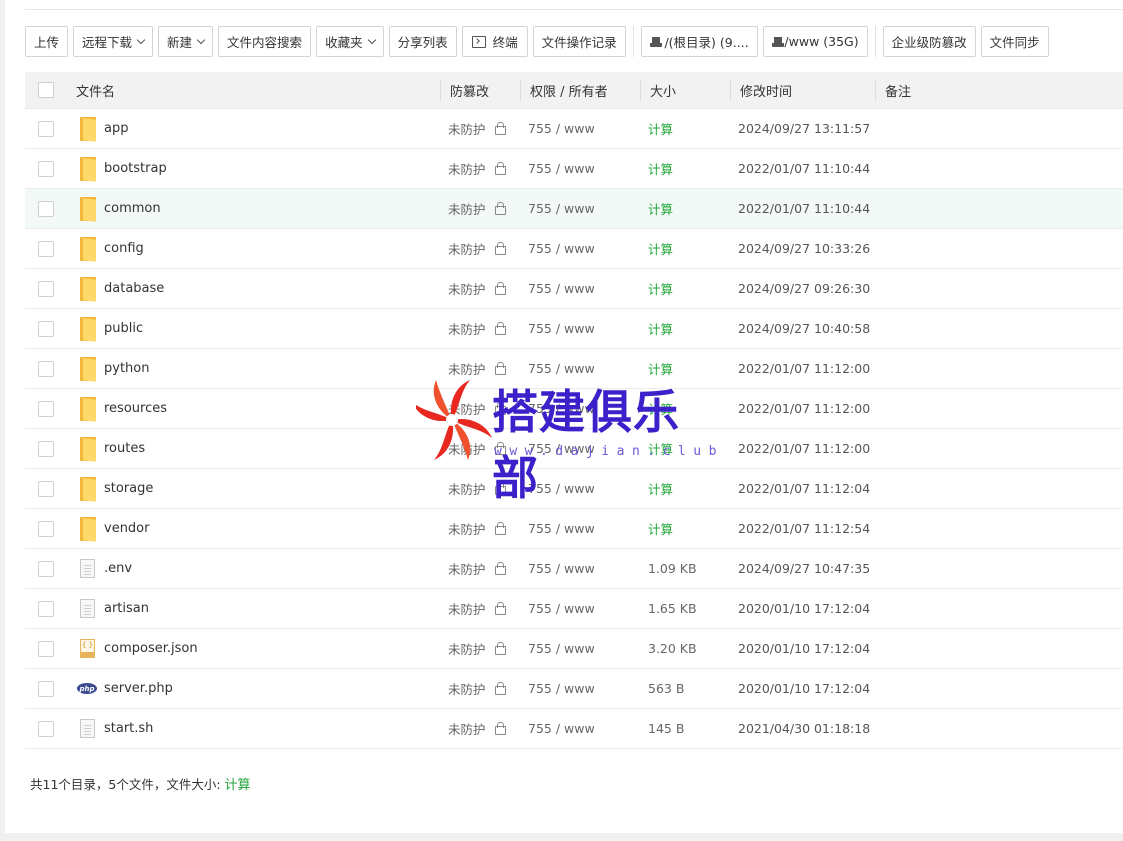 The height and width of the screenshot is (841, 1123). I want to click on terminal-button: 终端, so click(494, 41).